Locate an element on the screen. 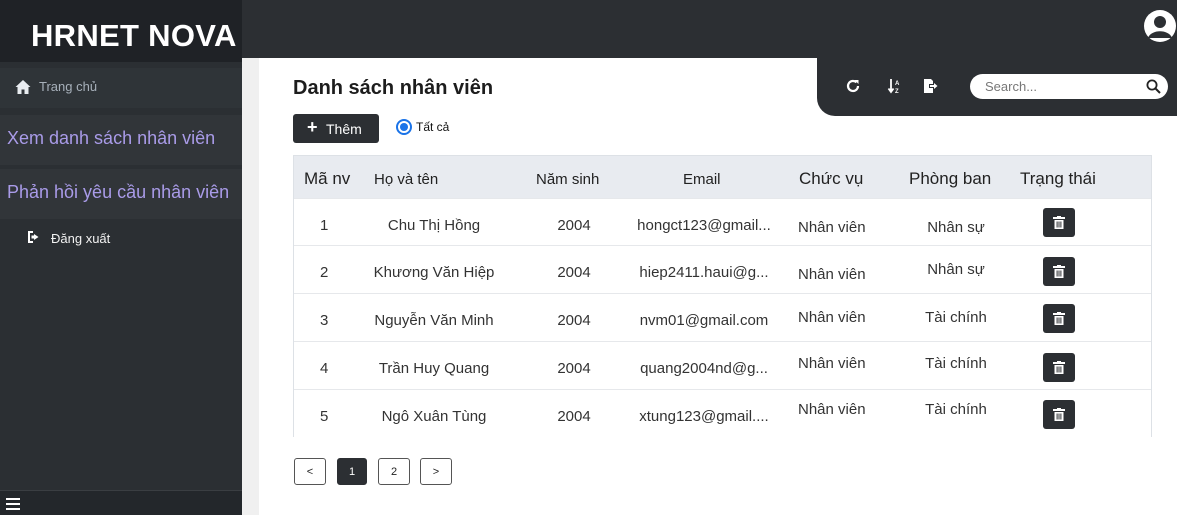  search-box is located at coordinates (1069, 86).